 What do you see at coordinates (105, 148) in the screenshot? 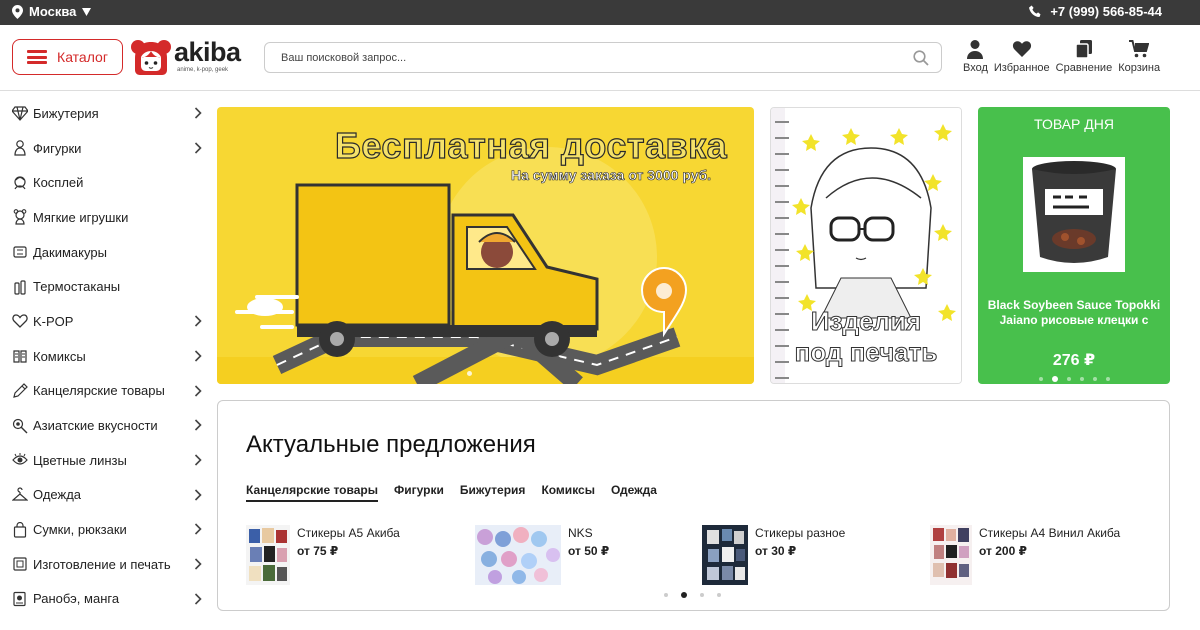
I see `sidebar-item: Фигурки` at bounding box center [105, 148].